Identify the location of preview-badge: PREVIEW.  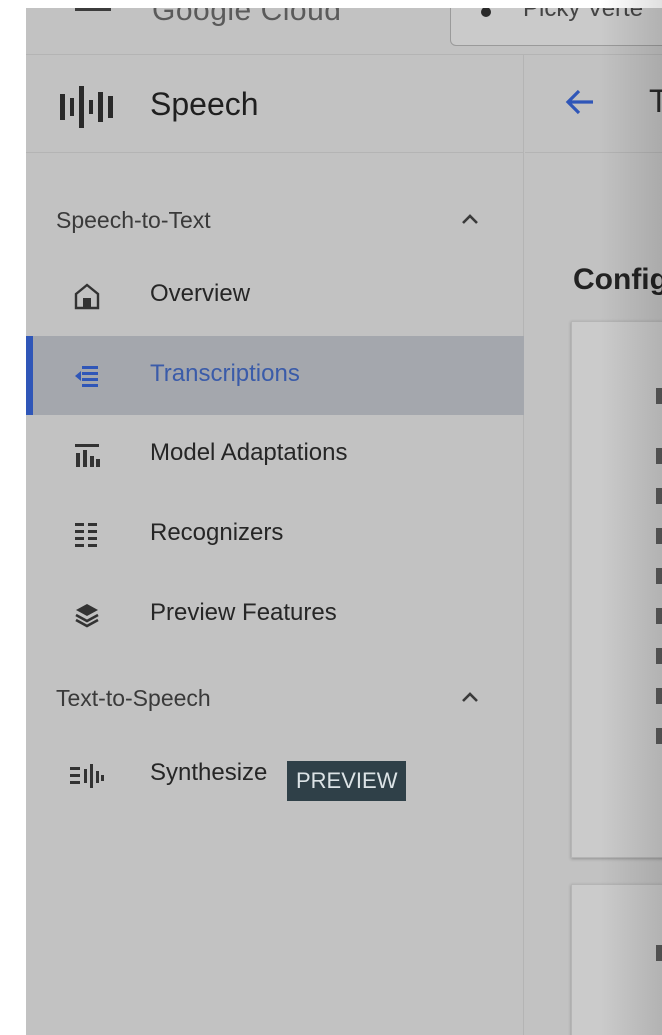
(347, 781).